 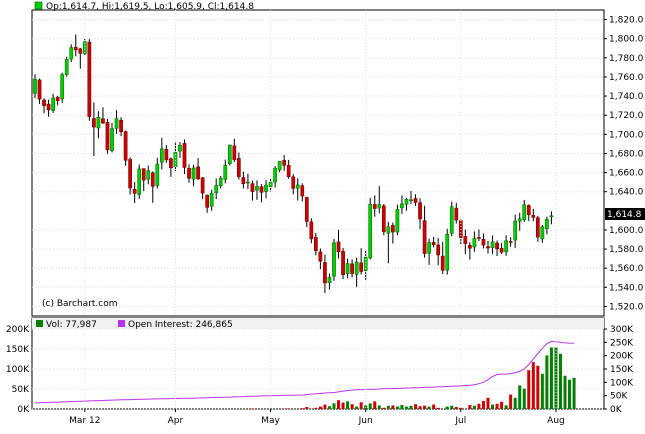 What do you see at coordinates (71, 325) in the screenshot?
I see `volume-legend: Vol: 77,987` at bounding box center [71, 325].